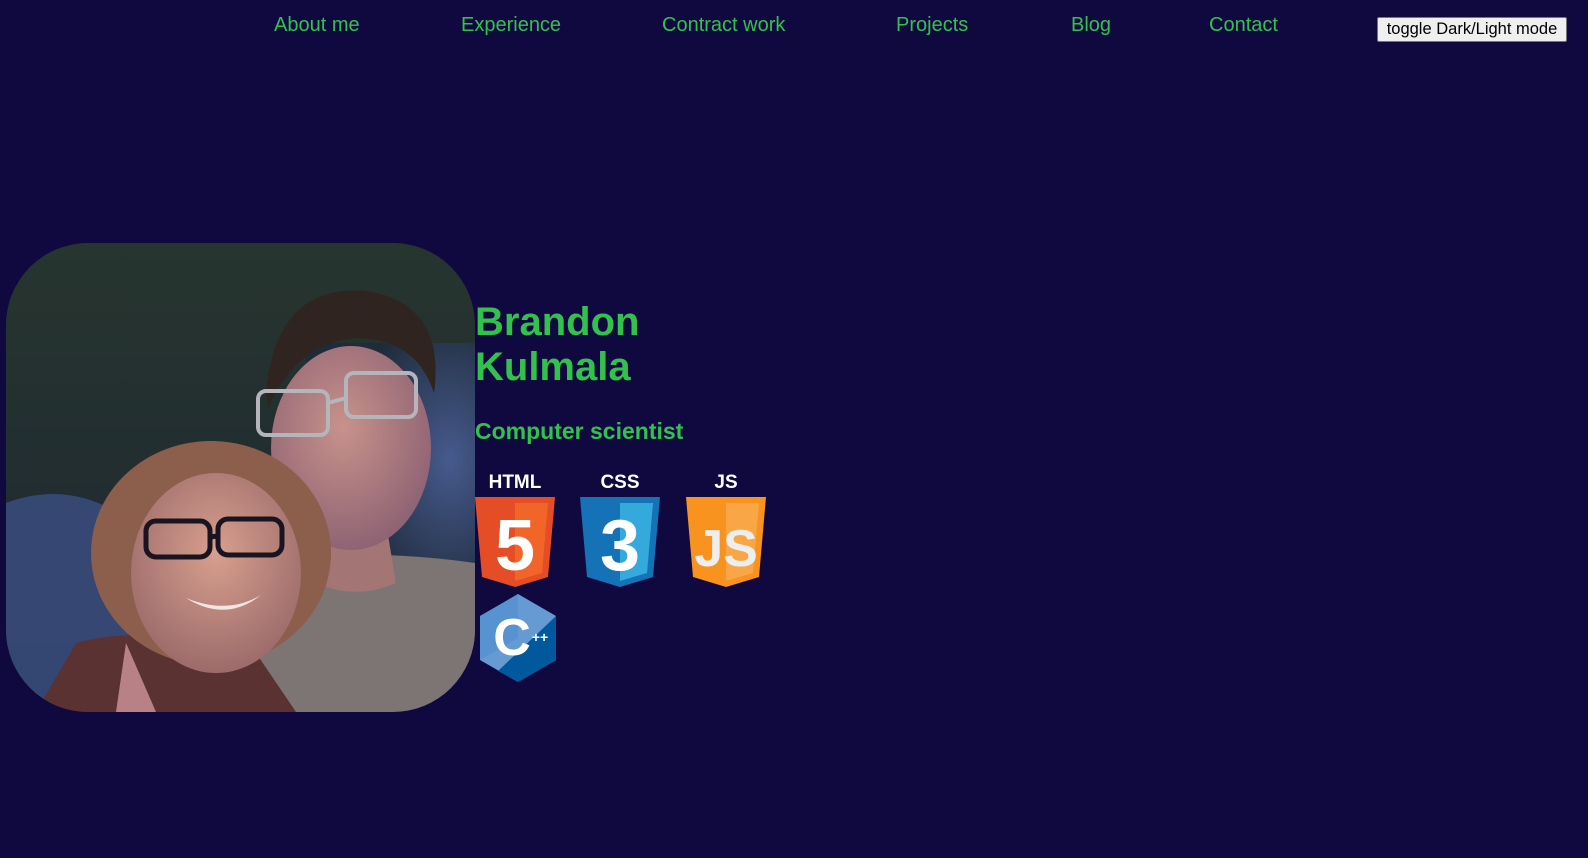  What do you see at coordinates (579, 431) in the screenshot?
I see `job-title: Computer scientist` at bounding box center [579, 431].